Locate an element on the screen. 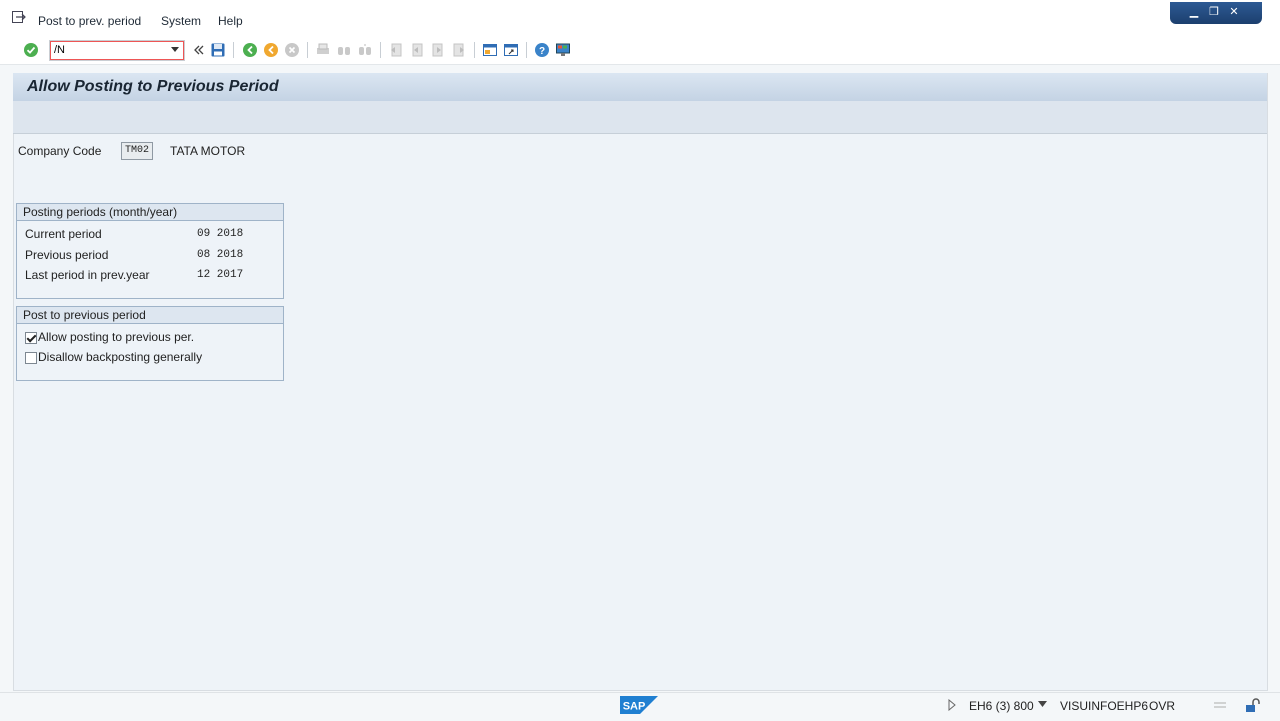 This screenshot has width=1280, height=721. menu-icon is located at coordinates (19, 17).